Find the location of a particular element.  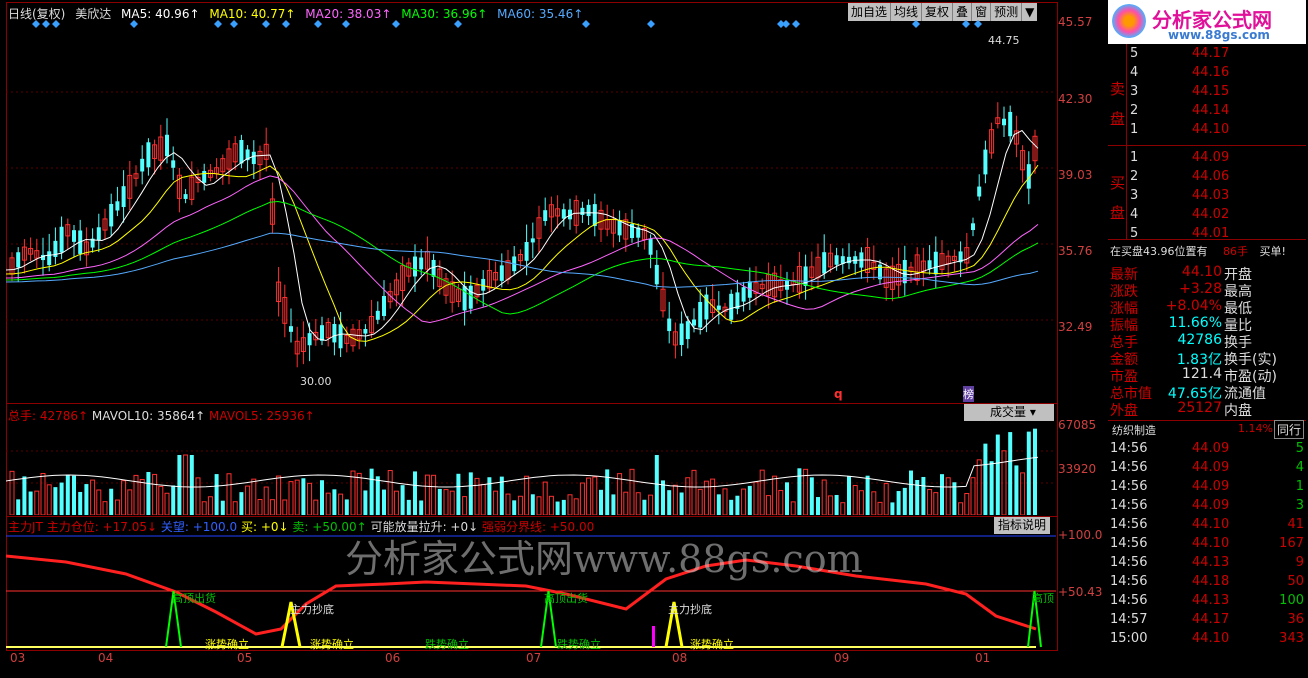

overlay-button: 叠 is located at coordinates (963, 12).